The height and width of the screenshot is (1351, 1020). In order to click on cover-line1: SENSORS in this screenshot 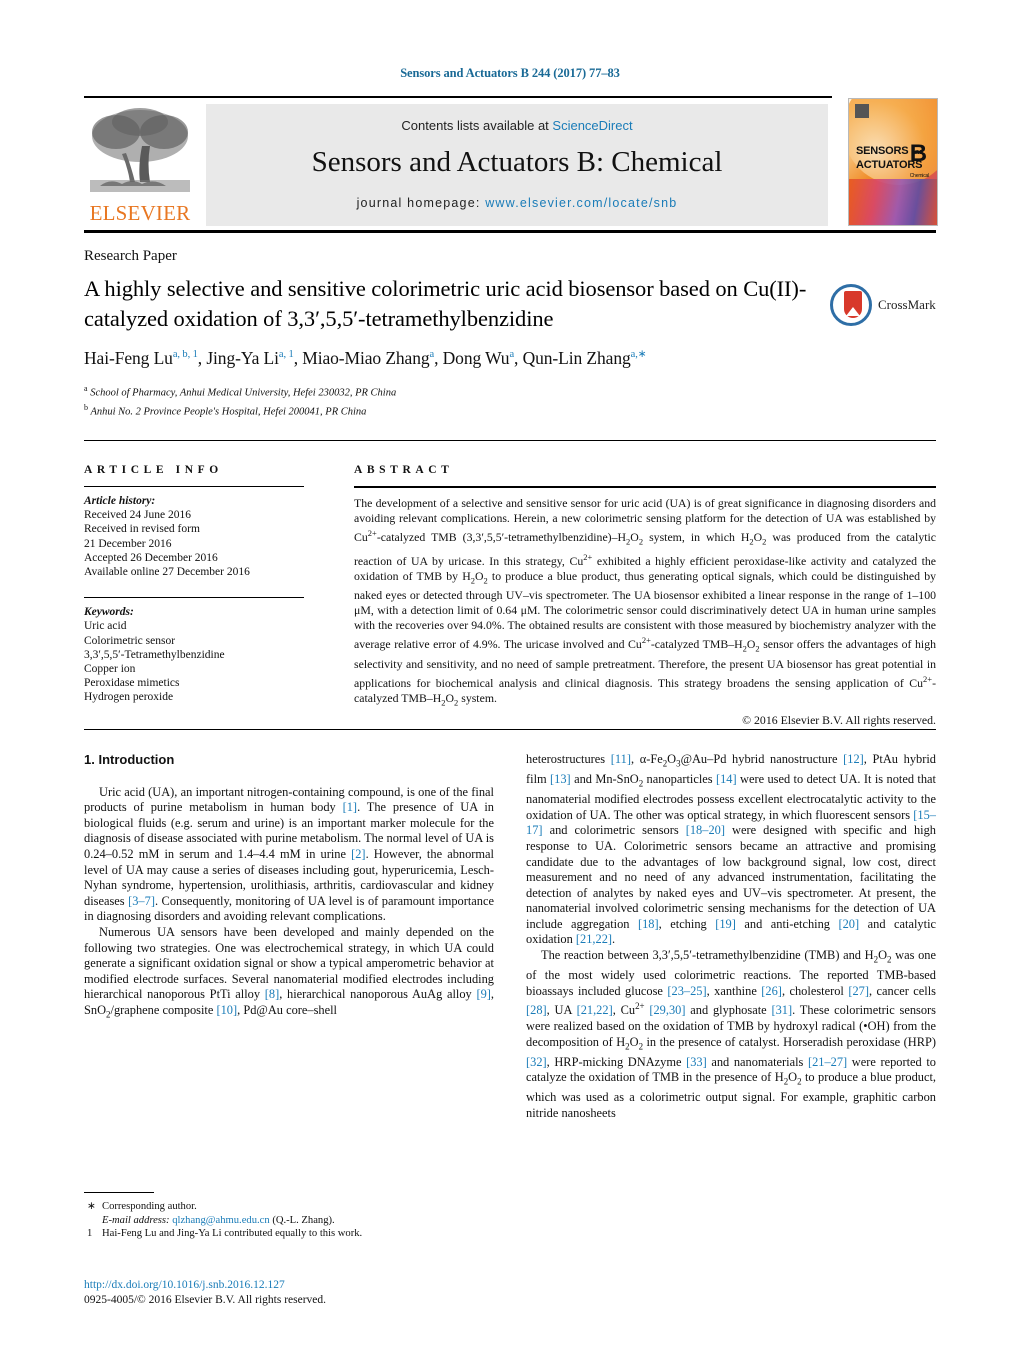, I will do `click(882, 151)`.